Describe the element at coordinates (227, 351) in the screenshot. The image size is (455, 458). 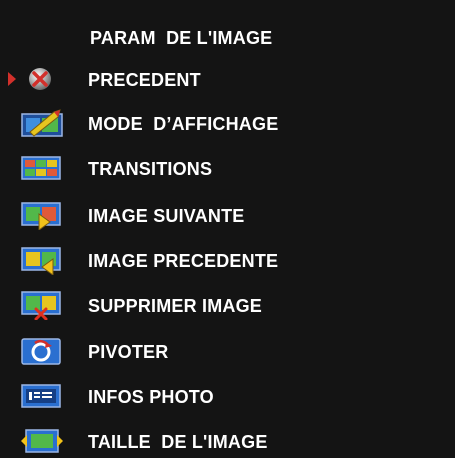
I see `menu-item-pivoter: PIVOTER` at that location.